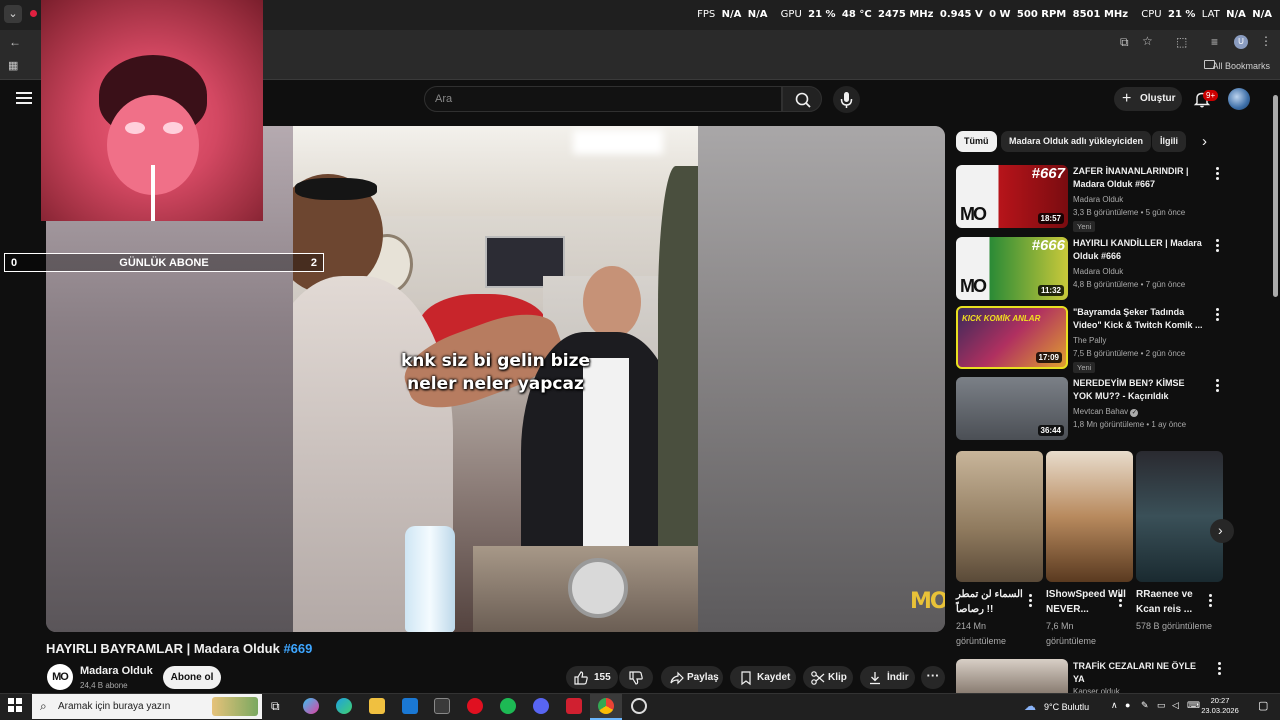 The width and height of the screenshot is (1280, 720). What do you see at coordinates (1127, 705) in the screenshot?
I see `microphone-tray-icon: ●` at bounding box center [1127, 705].